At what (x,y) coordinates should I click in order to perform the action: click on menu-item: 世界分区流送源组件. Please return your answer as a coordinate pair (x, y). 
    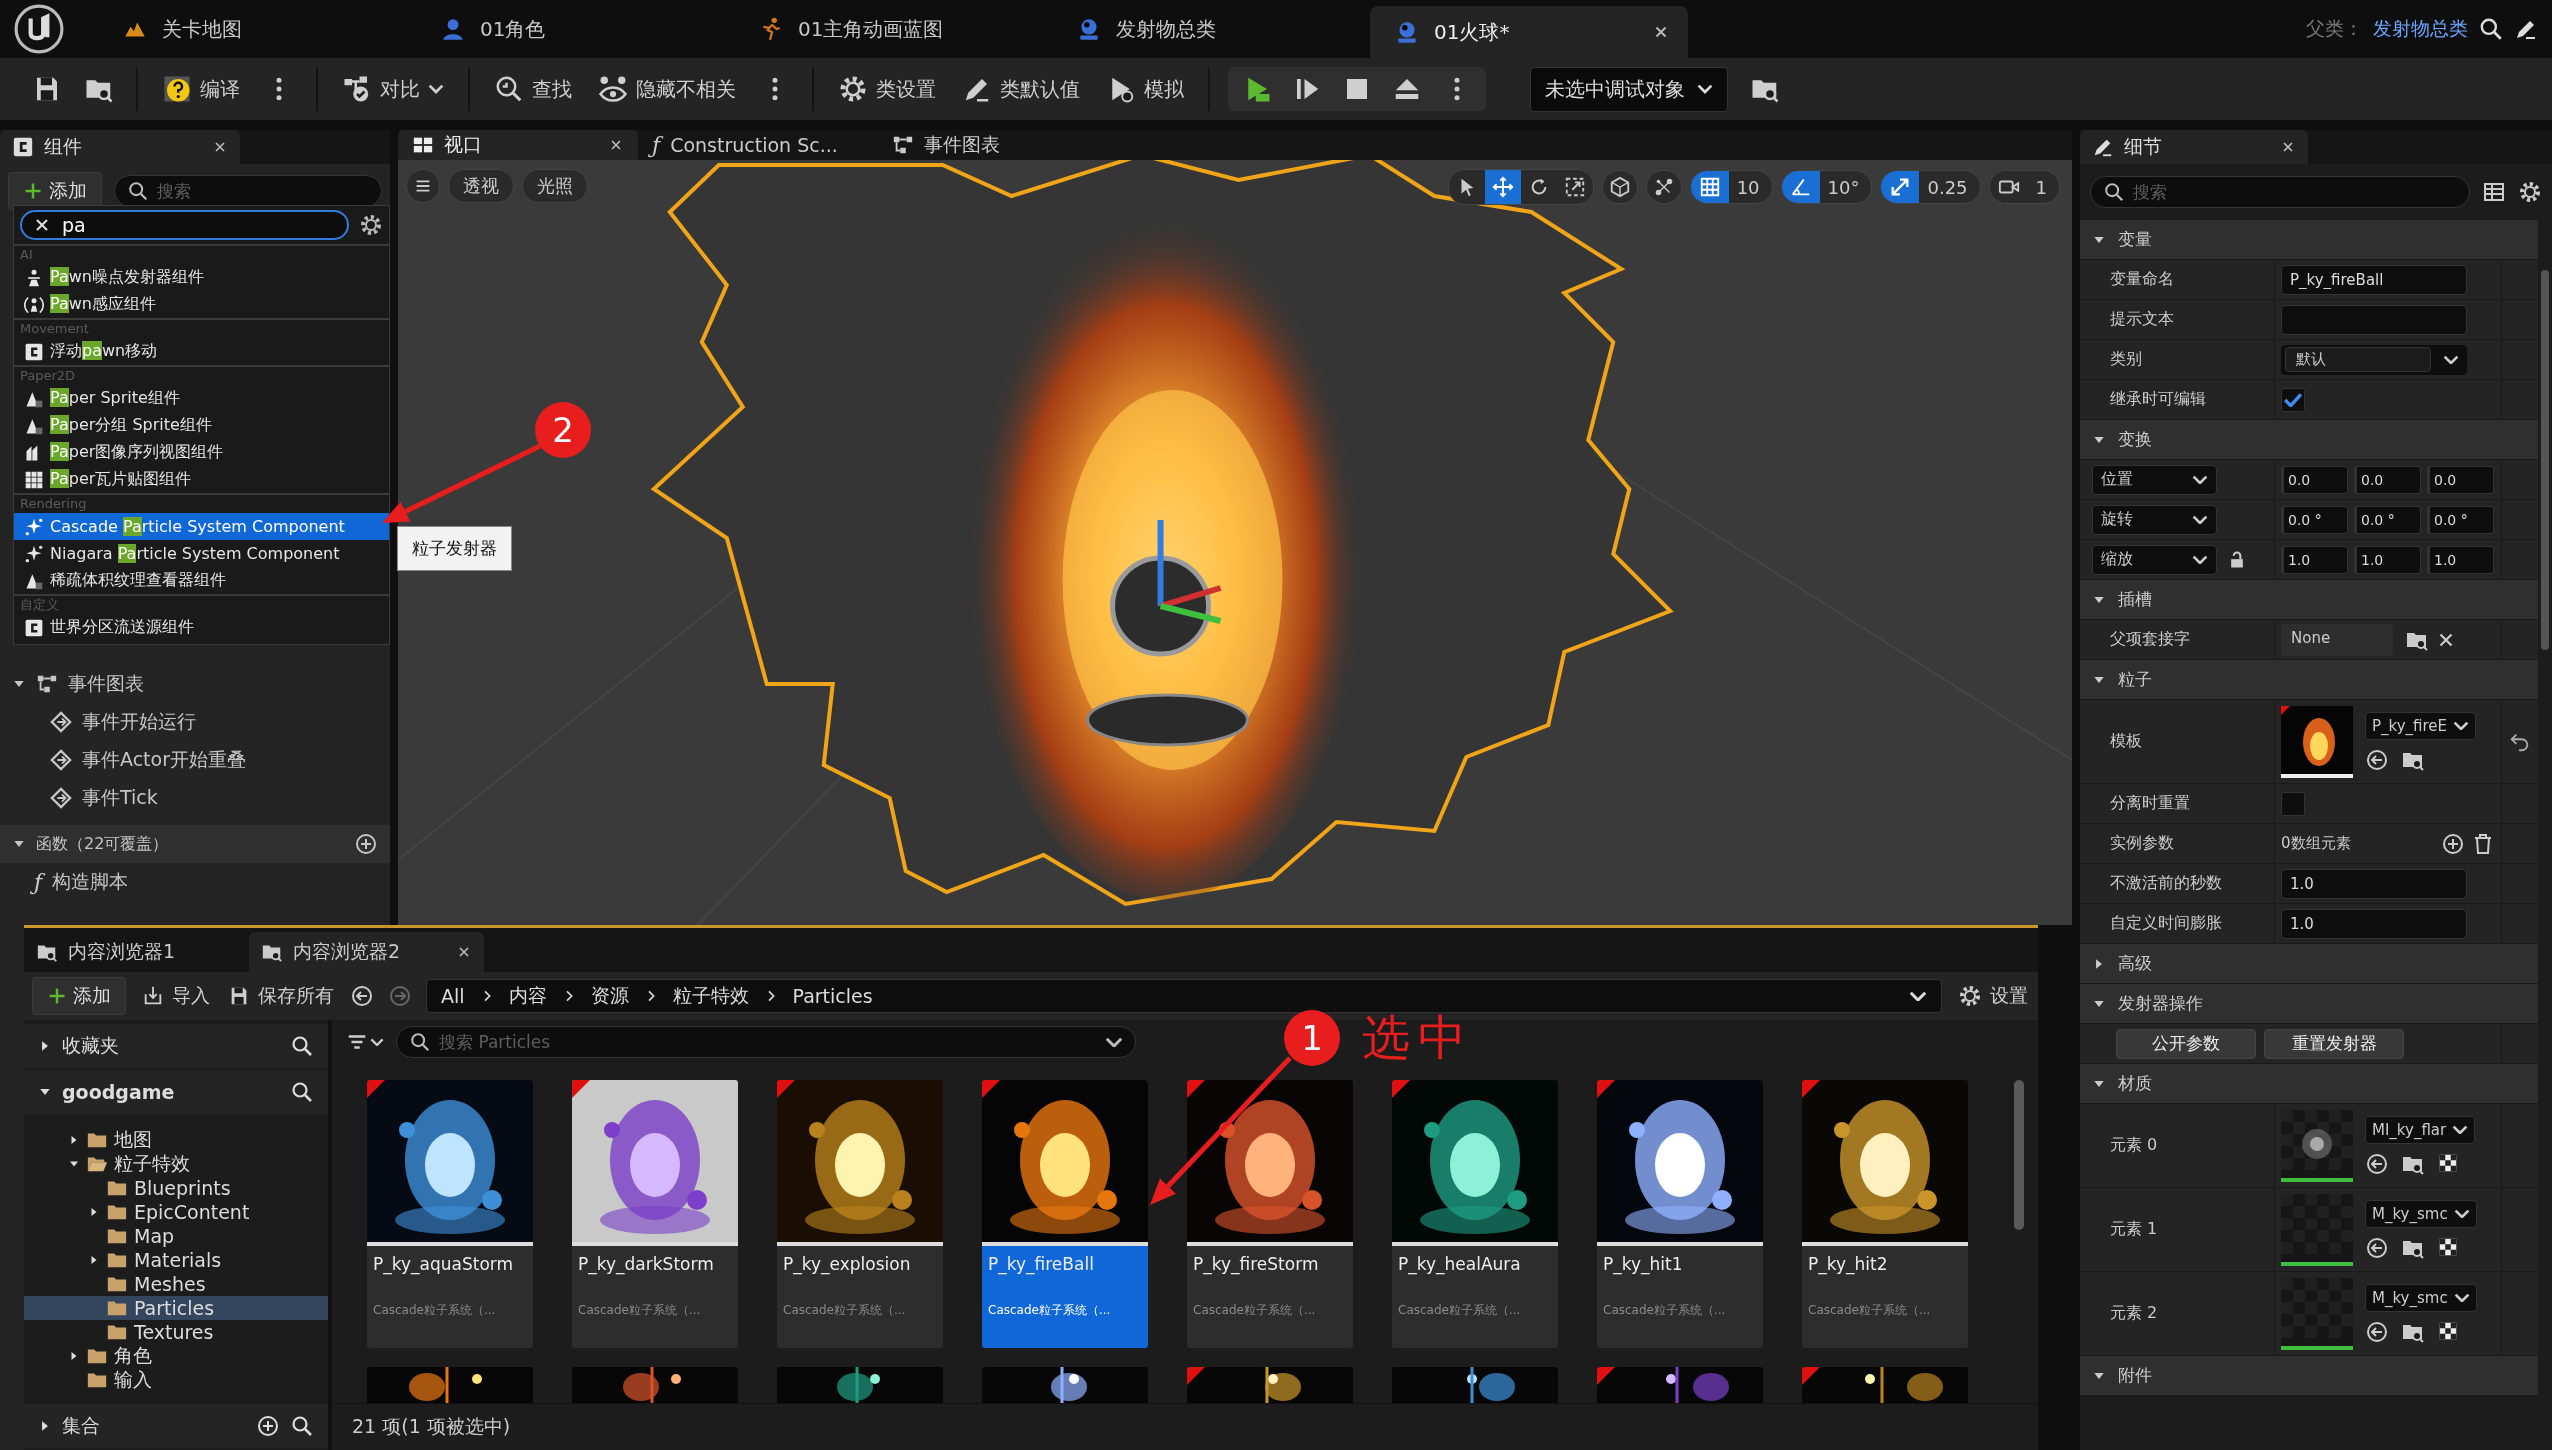
    Looking at the image, I should click on (201, 627).